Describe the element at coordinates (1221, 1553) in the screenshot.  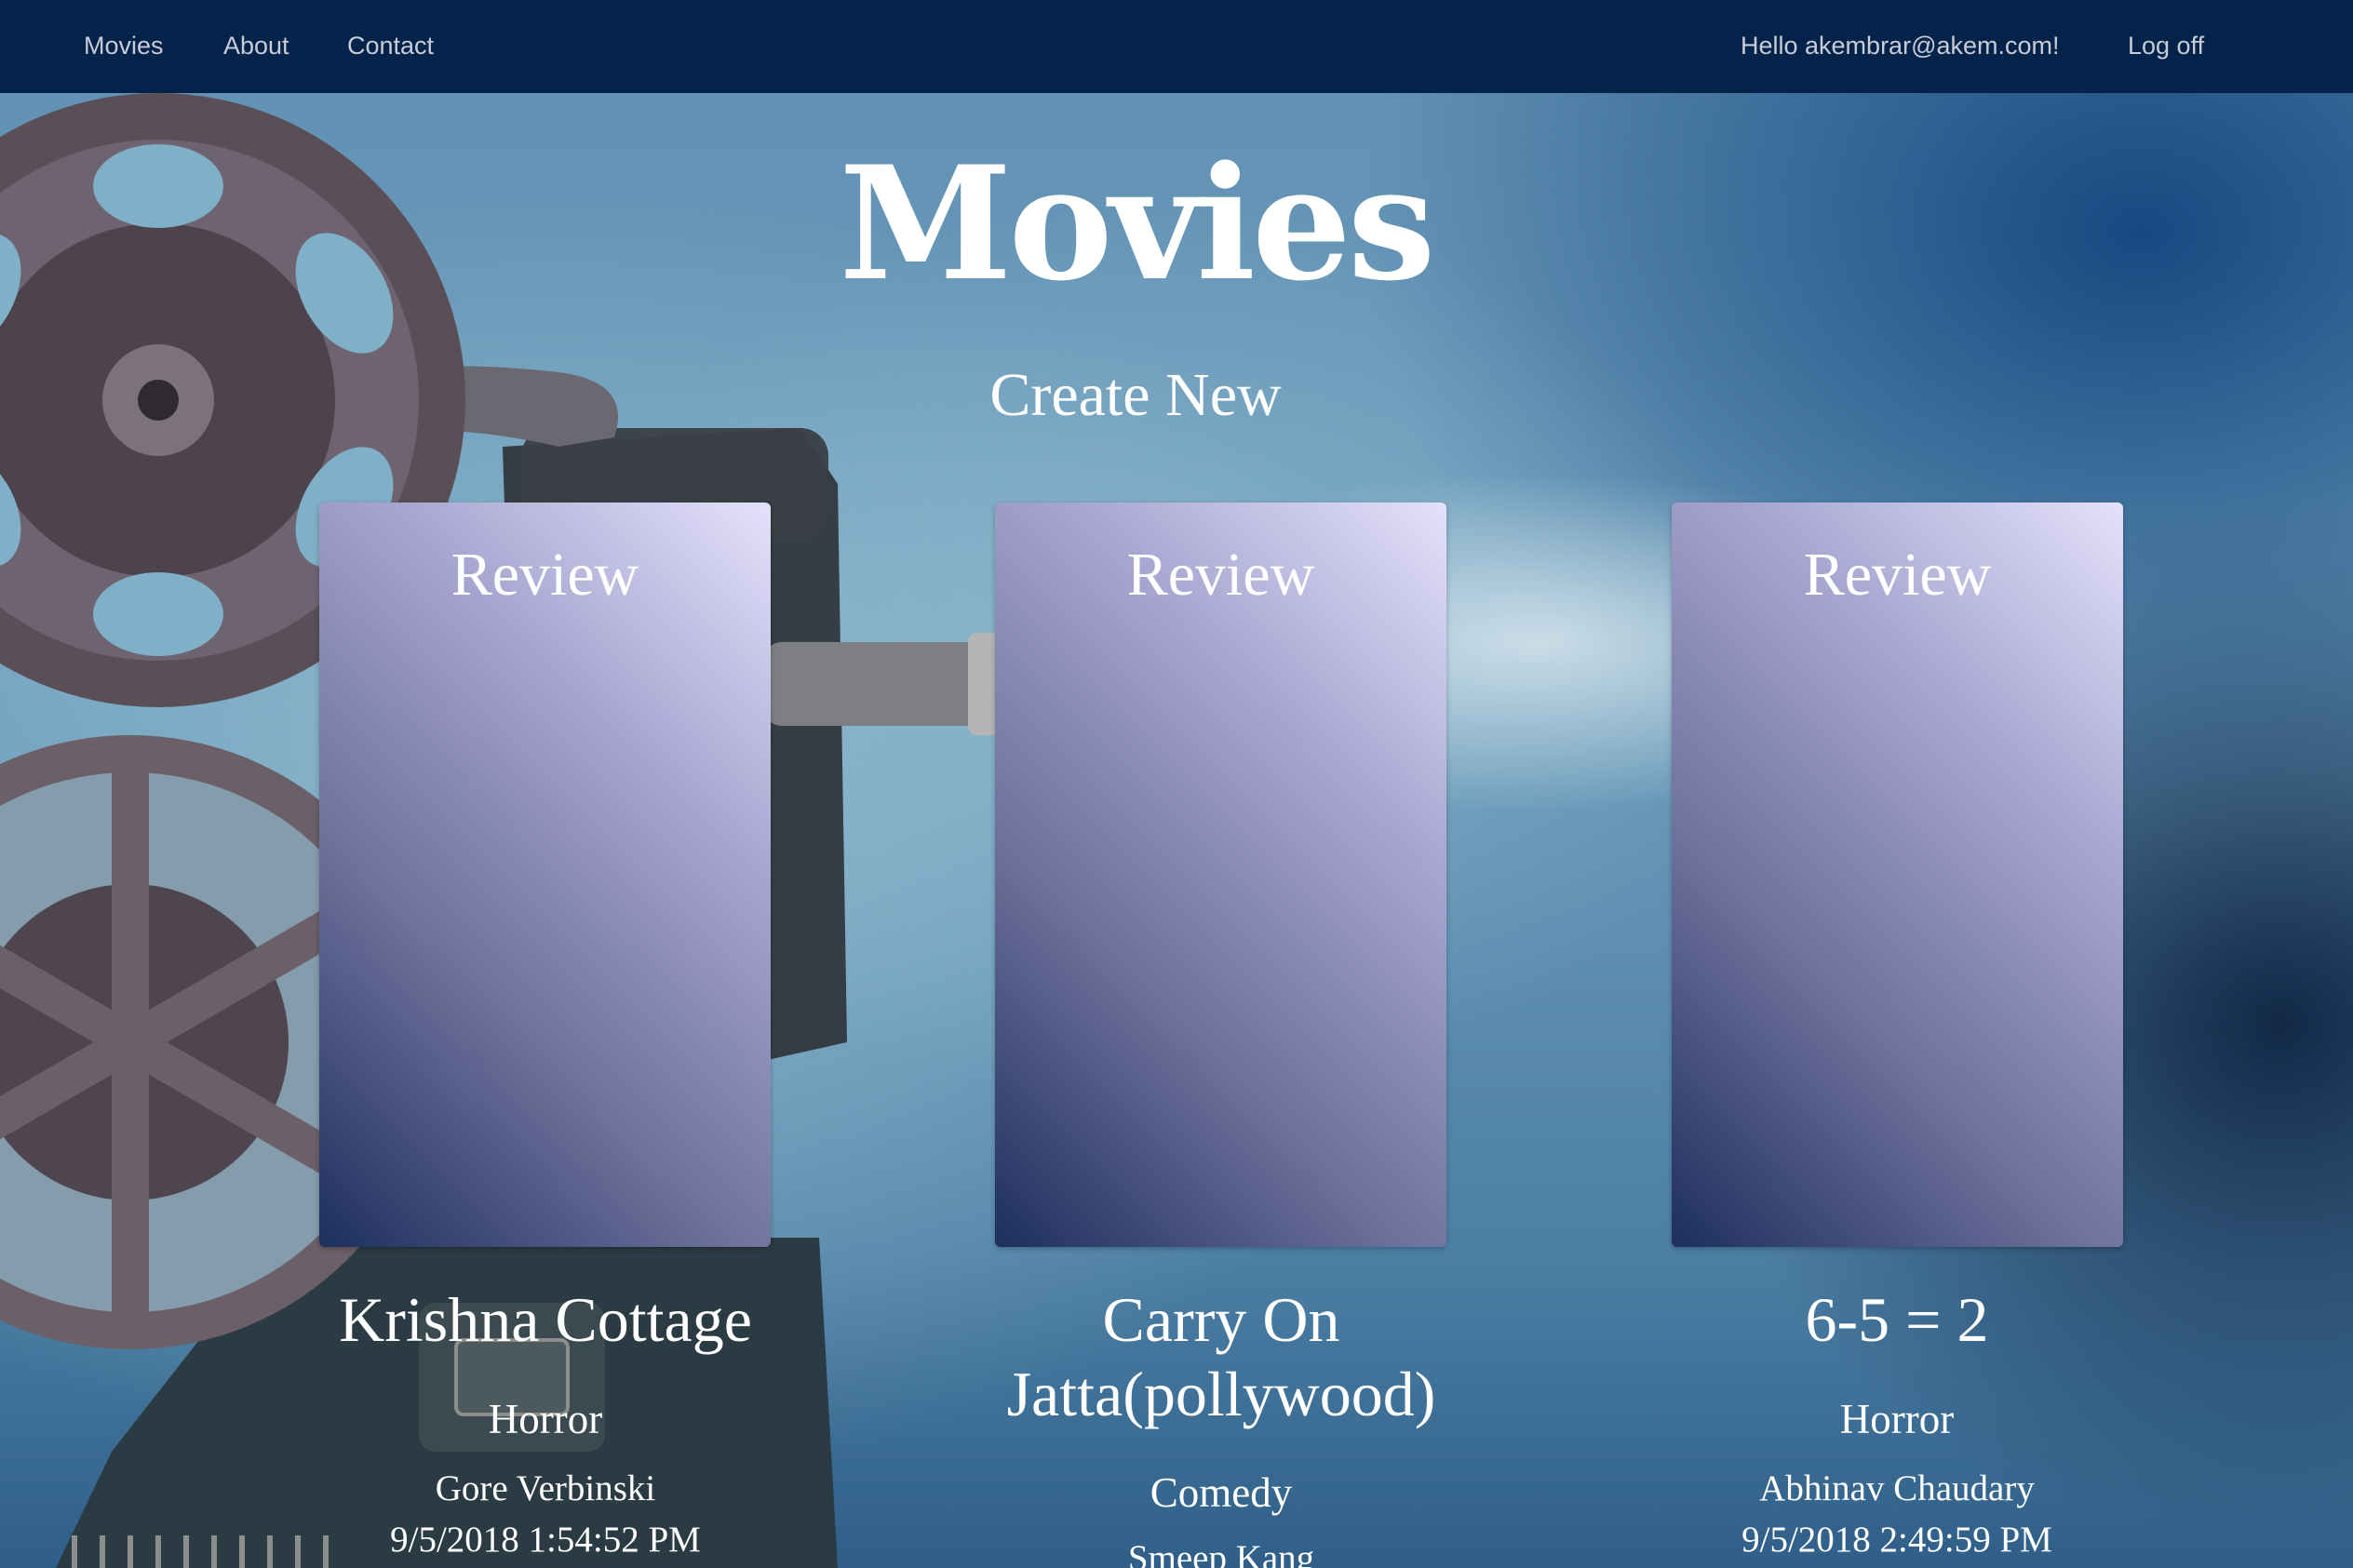
I see `movie-director: Smeep Kang` at that location.